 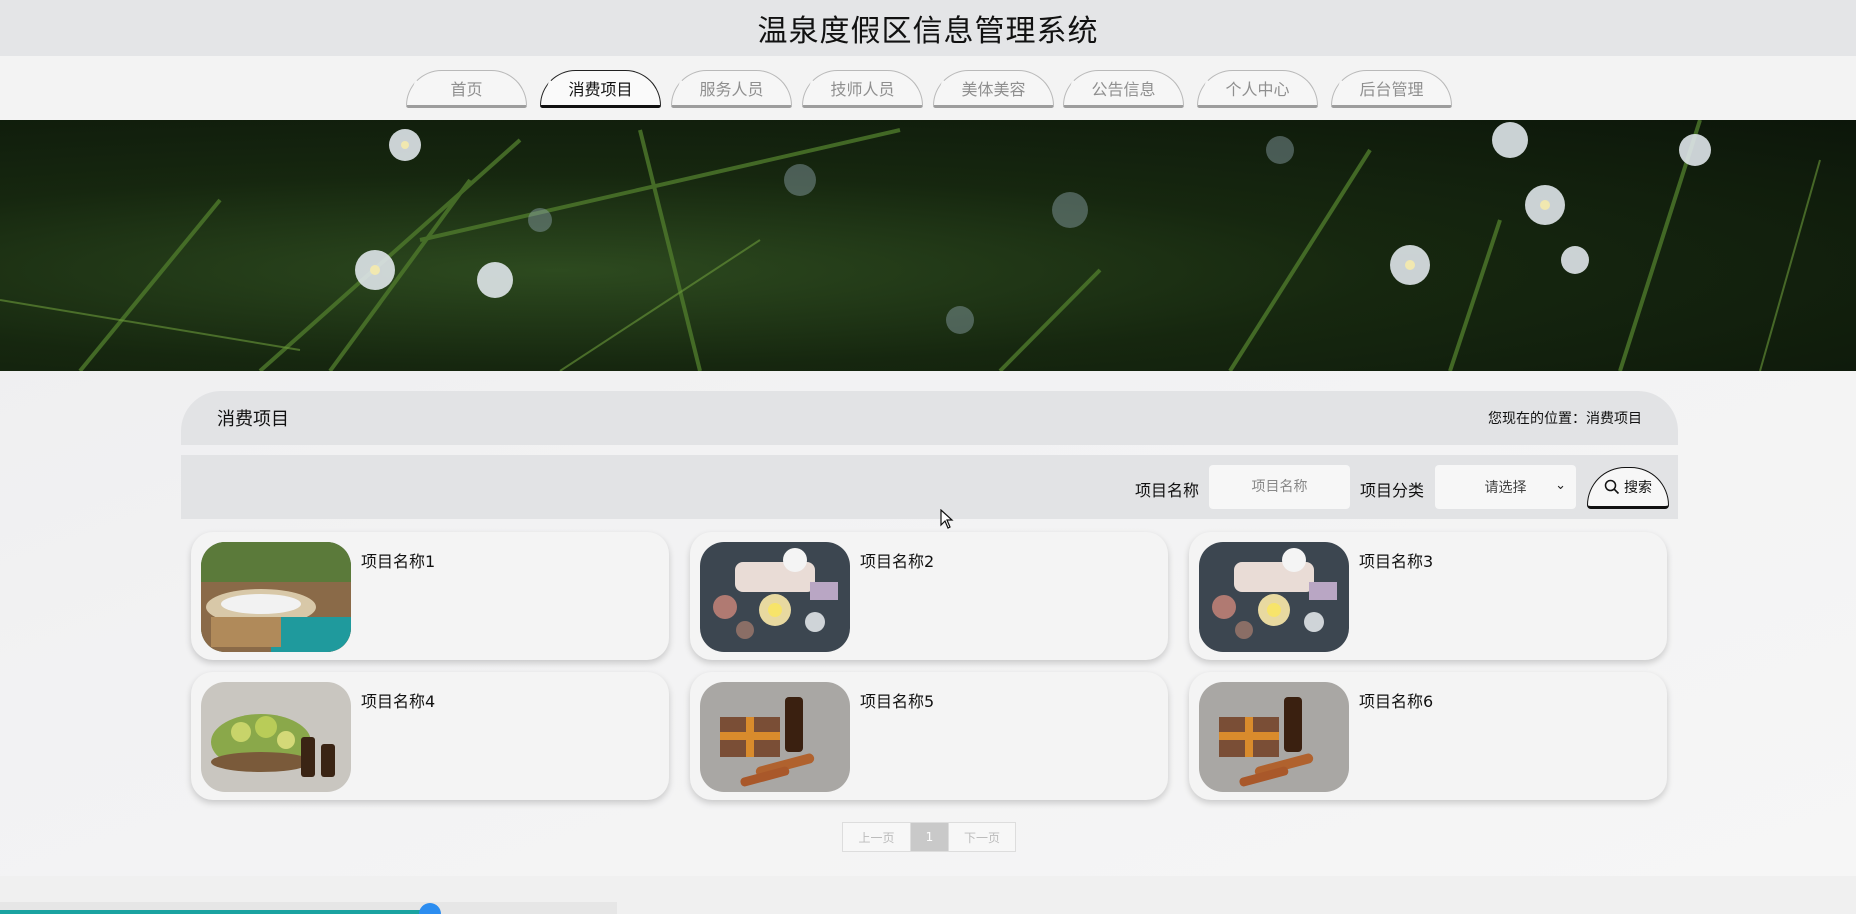 What do you see at coordinates (215, 912) in the screenshot?
I see `bottom-slider-fill` at bounding box center [215, 912].